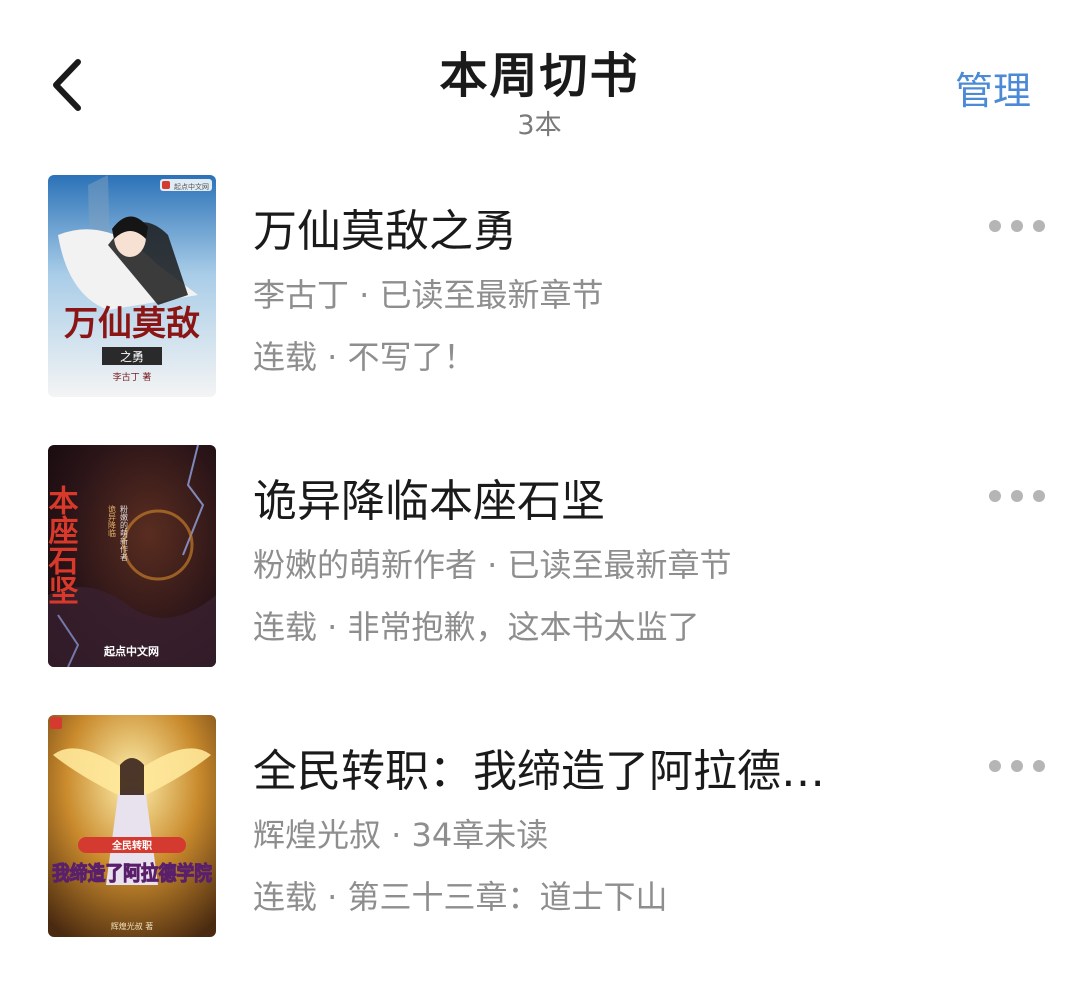 The height and width of the screenshot is (982, 1079). I want to click on cover-author: 辉煌光叔 著, so click(132, 926).